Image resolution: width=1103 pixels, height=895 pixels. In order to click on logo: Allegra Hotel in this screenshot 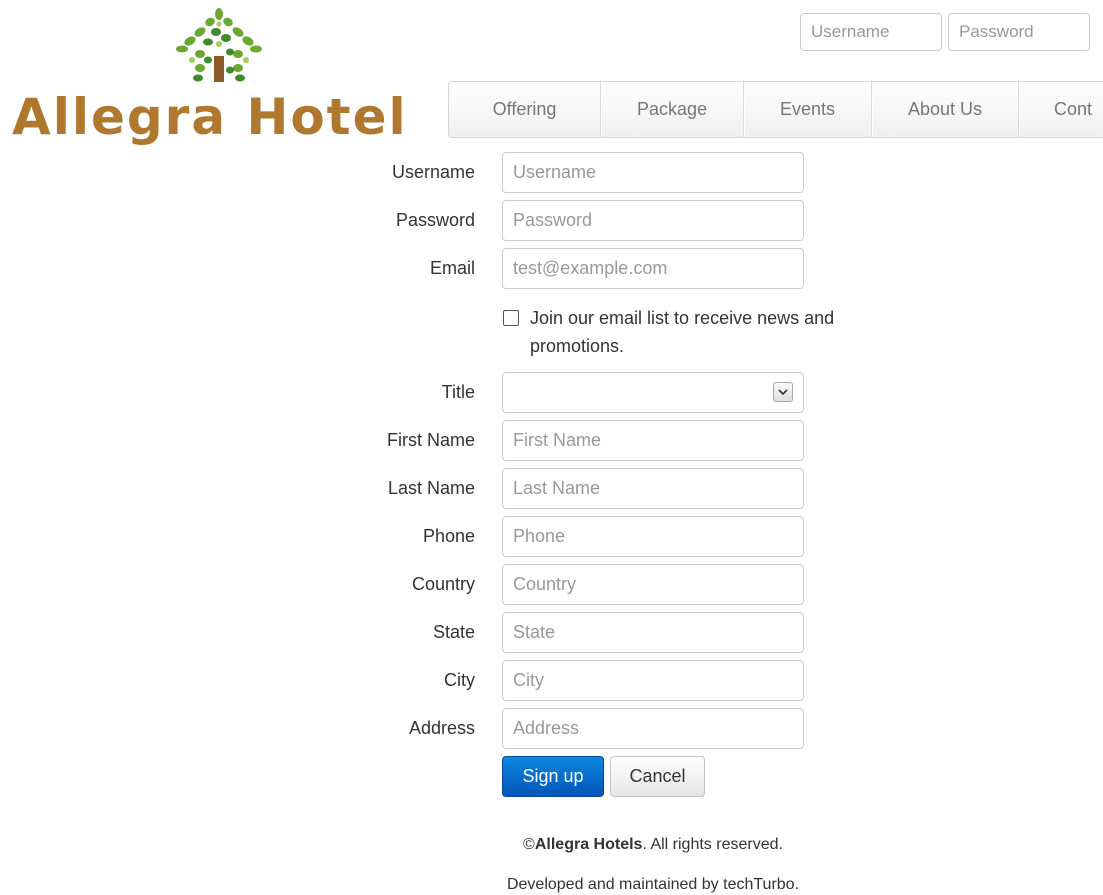, I will do `click(212, 78)`.